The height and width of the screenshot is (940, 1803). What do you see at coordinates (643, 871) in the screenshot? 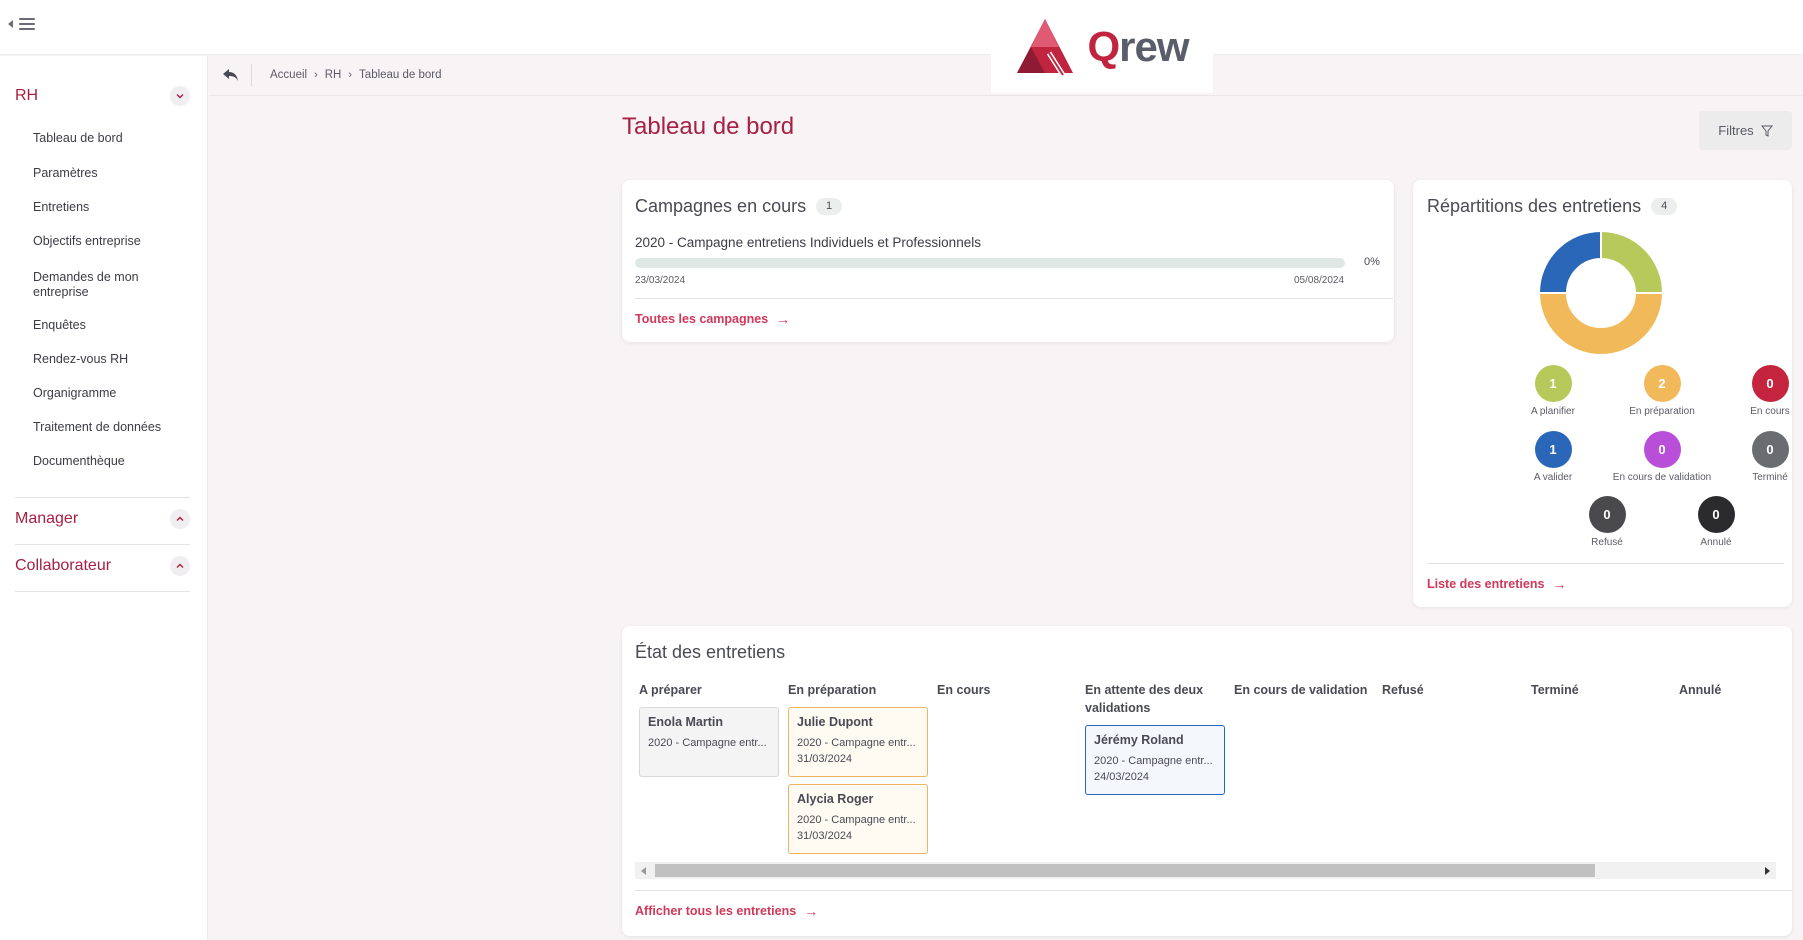
I see `scroll-left-icon` at bounding box center [643, 871].